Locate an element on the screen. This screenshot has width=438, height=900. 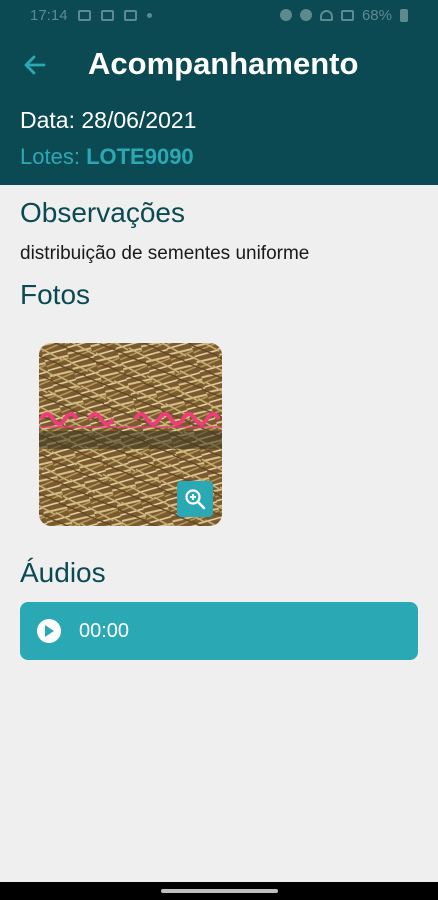
status-bar: 17:14 68% is located at coordinates (219, 15).